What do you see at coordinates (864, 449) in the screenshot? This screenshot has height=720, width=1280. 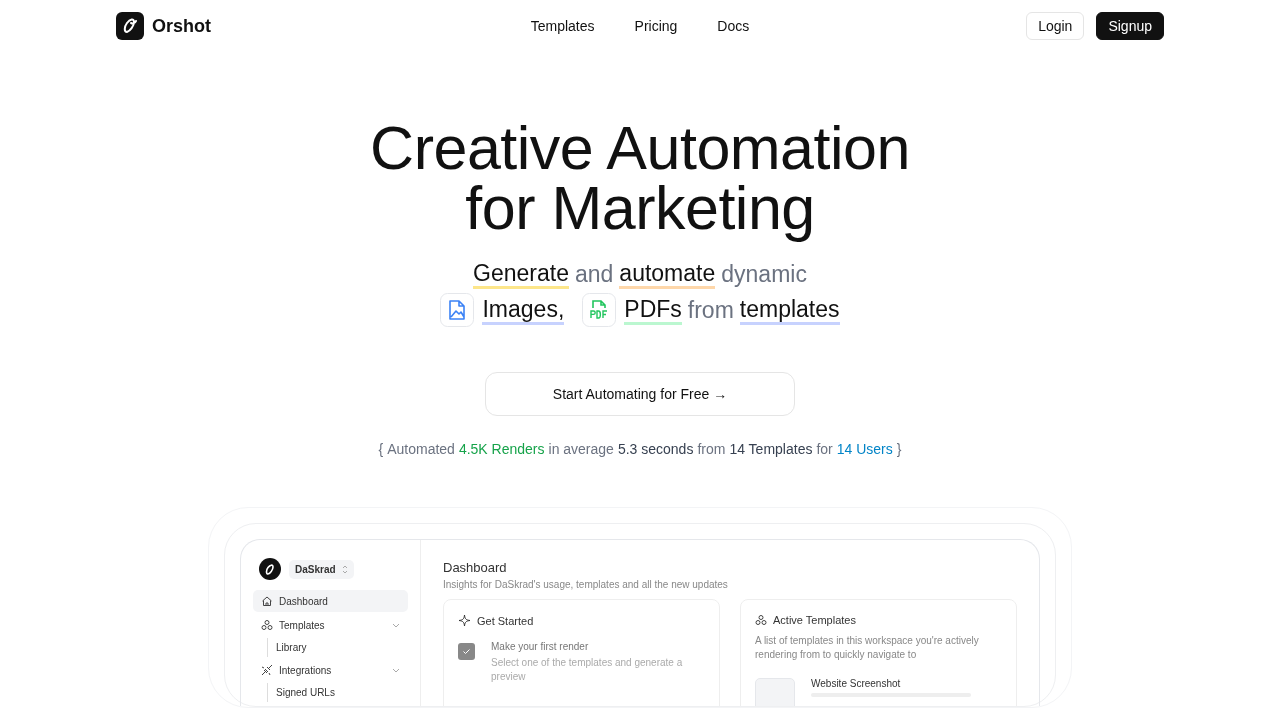 I see `stats-text: 14 Users` at bounding box center [864, 449].